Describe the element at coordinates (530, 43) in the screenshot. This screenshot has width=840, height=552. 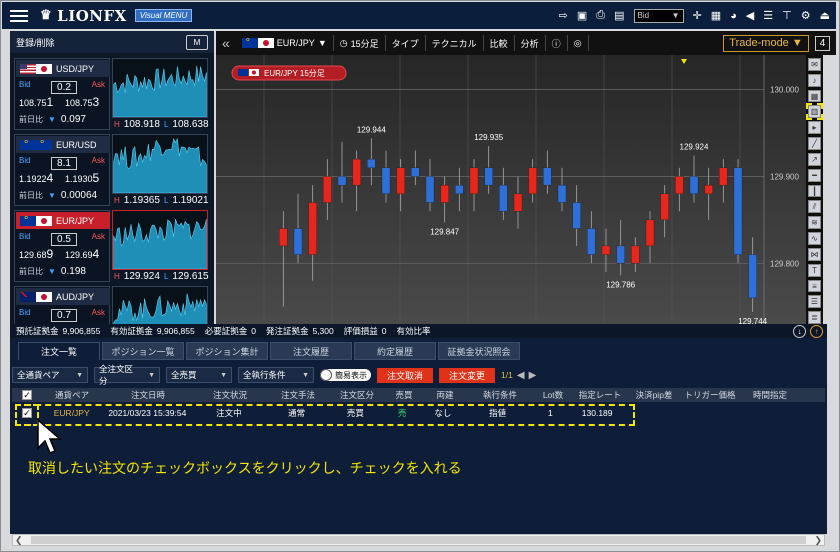
I see `analysis-button: 分析` at that location.